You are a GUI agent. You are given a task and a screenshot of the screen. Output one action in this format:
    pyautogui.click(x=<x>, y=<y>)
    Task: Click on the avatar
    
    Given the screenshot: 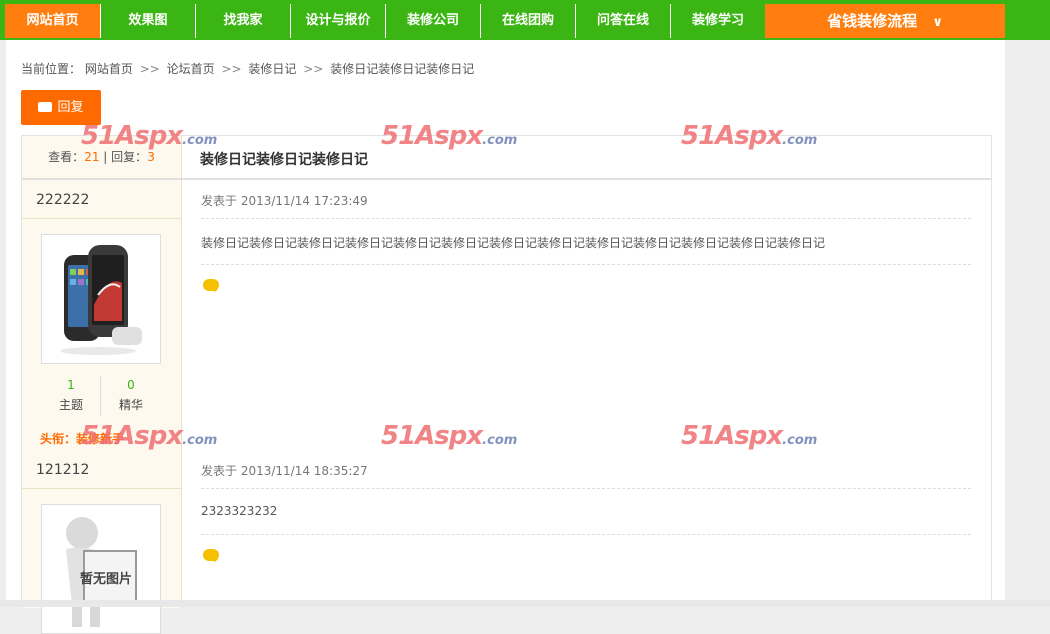 What is the action you would take?
    pyautogui.click(x=101, y=299)
    